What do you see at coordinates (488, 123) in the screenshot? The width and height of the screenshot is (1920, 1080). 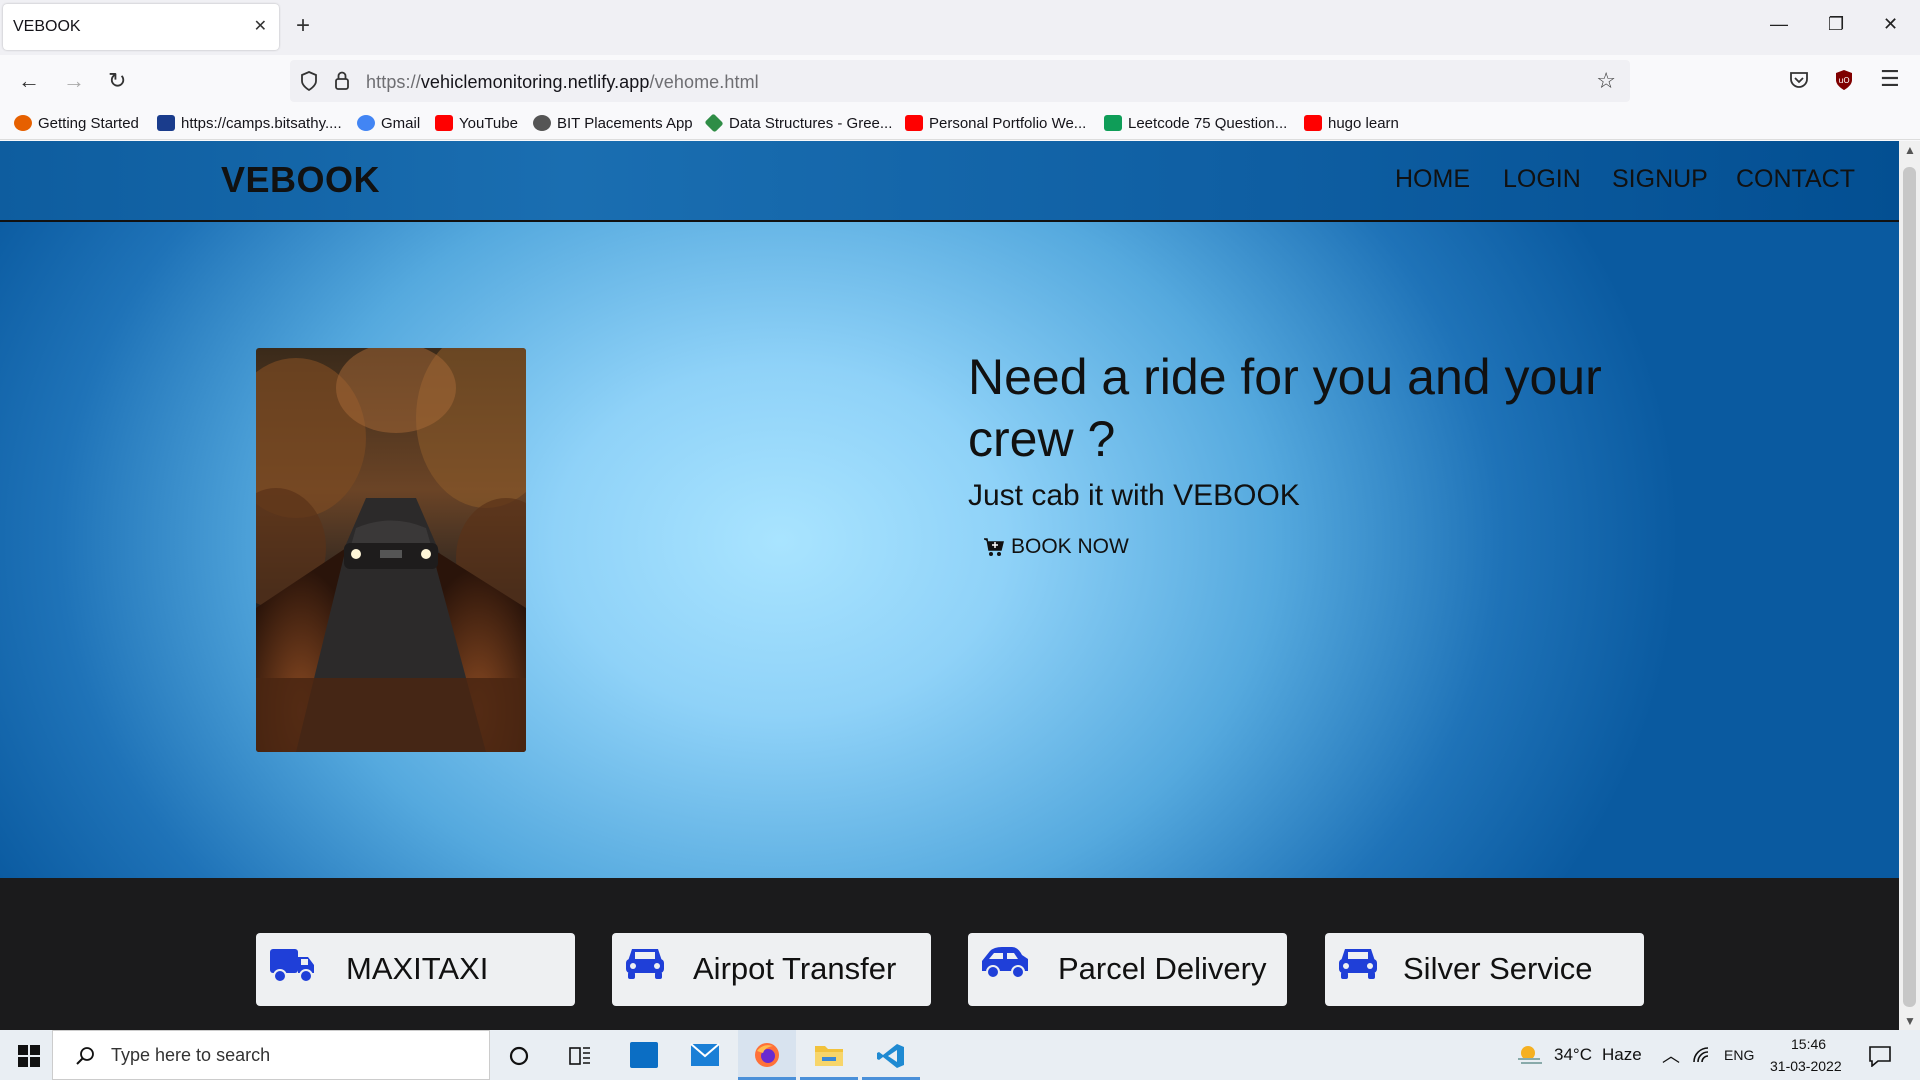 I see `bookmark-label: YouTube` at bounding box center [488, 123].